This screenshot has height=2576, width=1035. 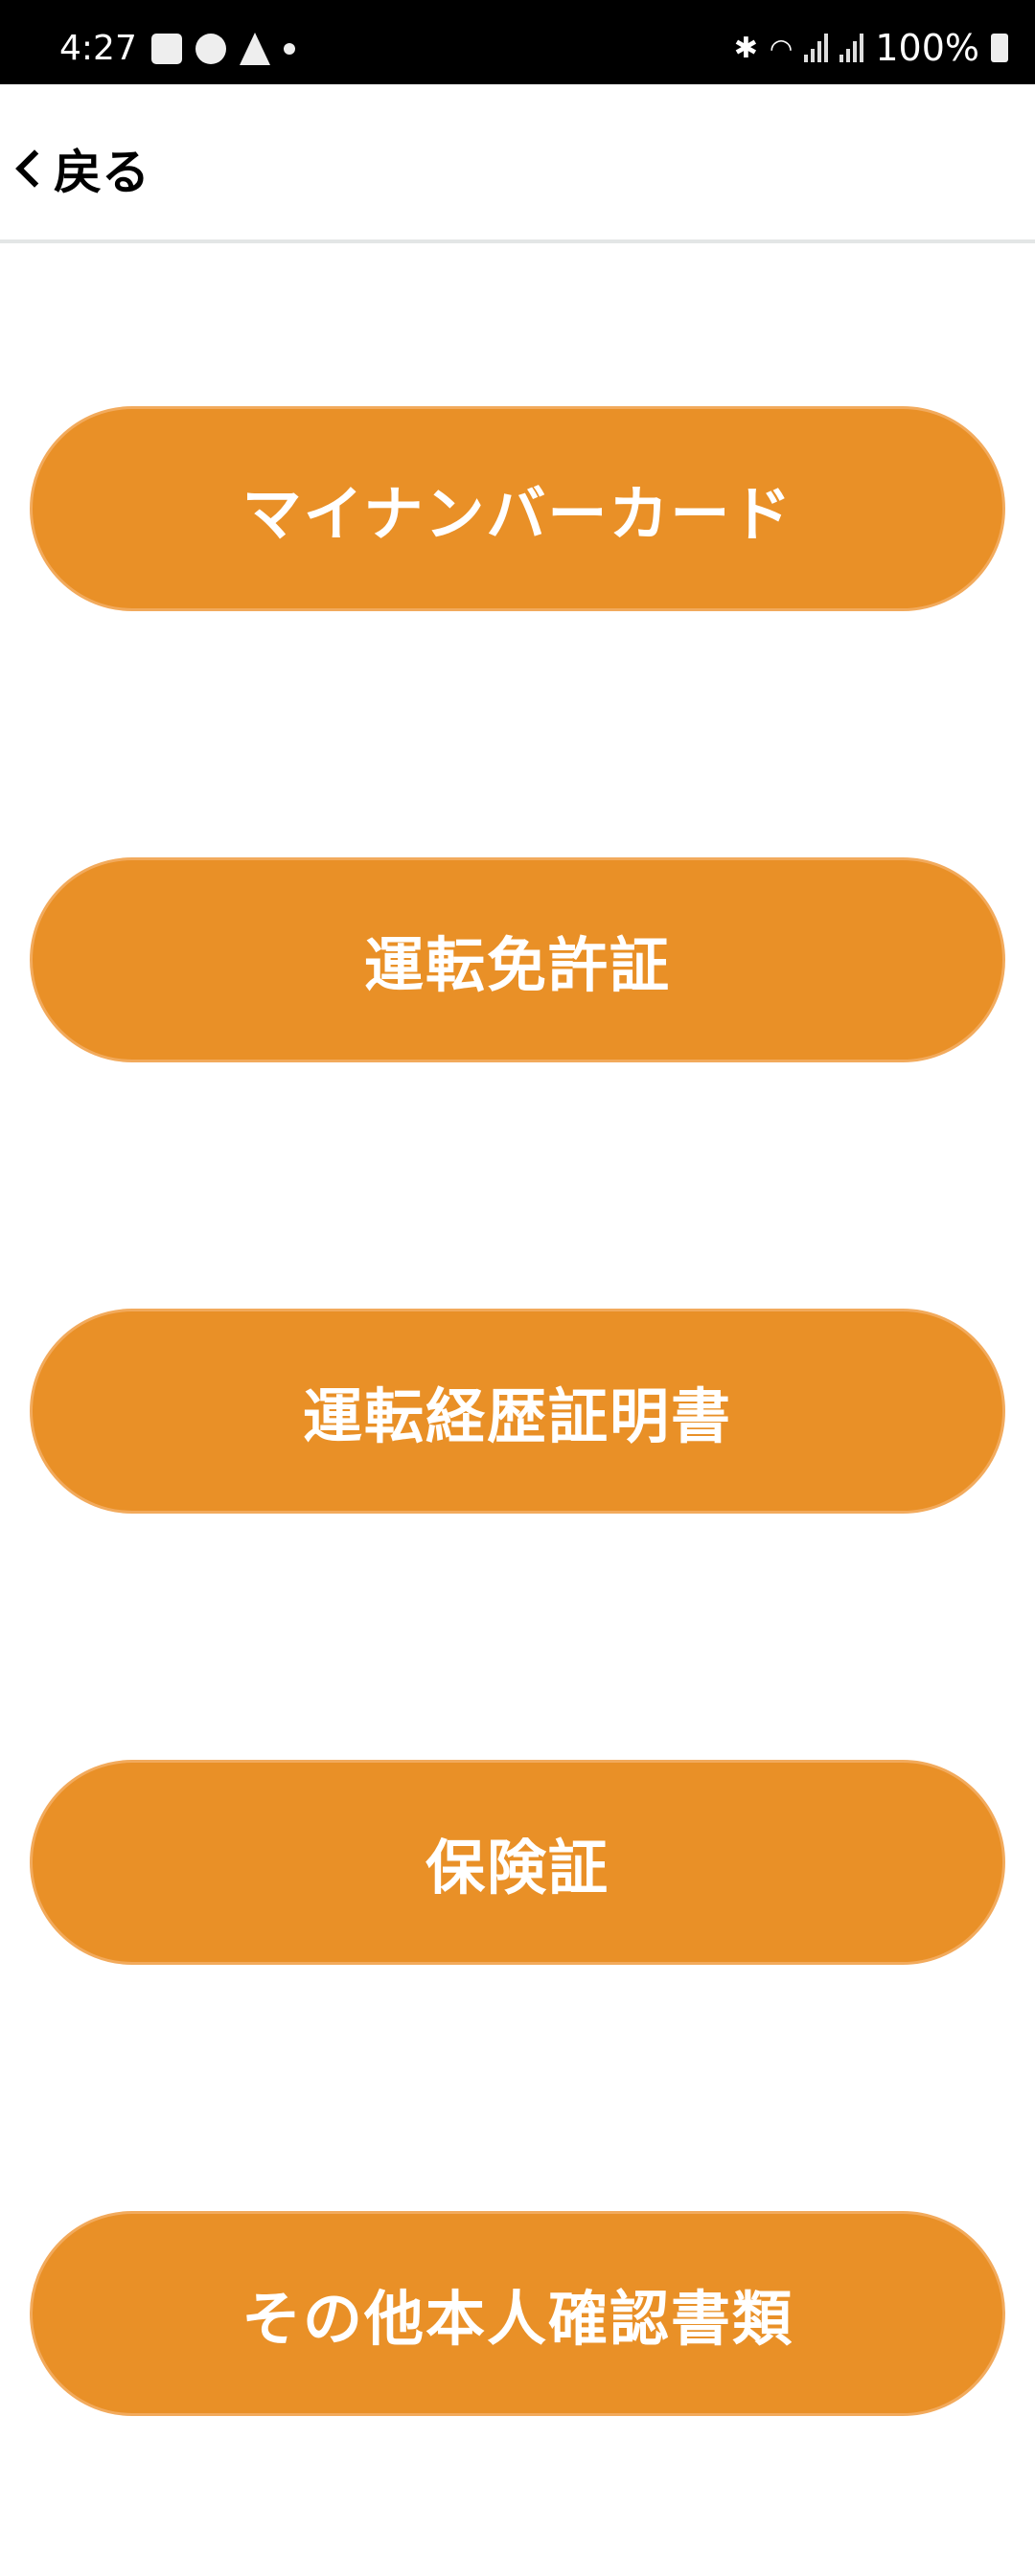 What do you see at coordinates (517, 1416) in the screenshot?
I see `button-label: 運転経歴証明書` at bounding box center [517, 1416].